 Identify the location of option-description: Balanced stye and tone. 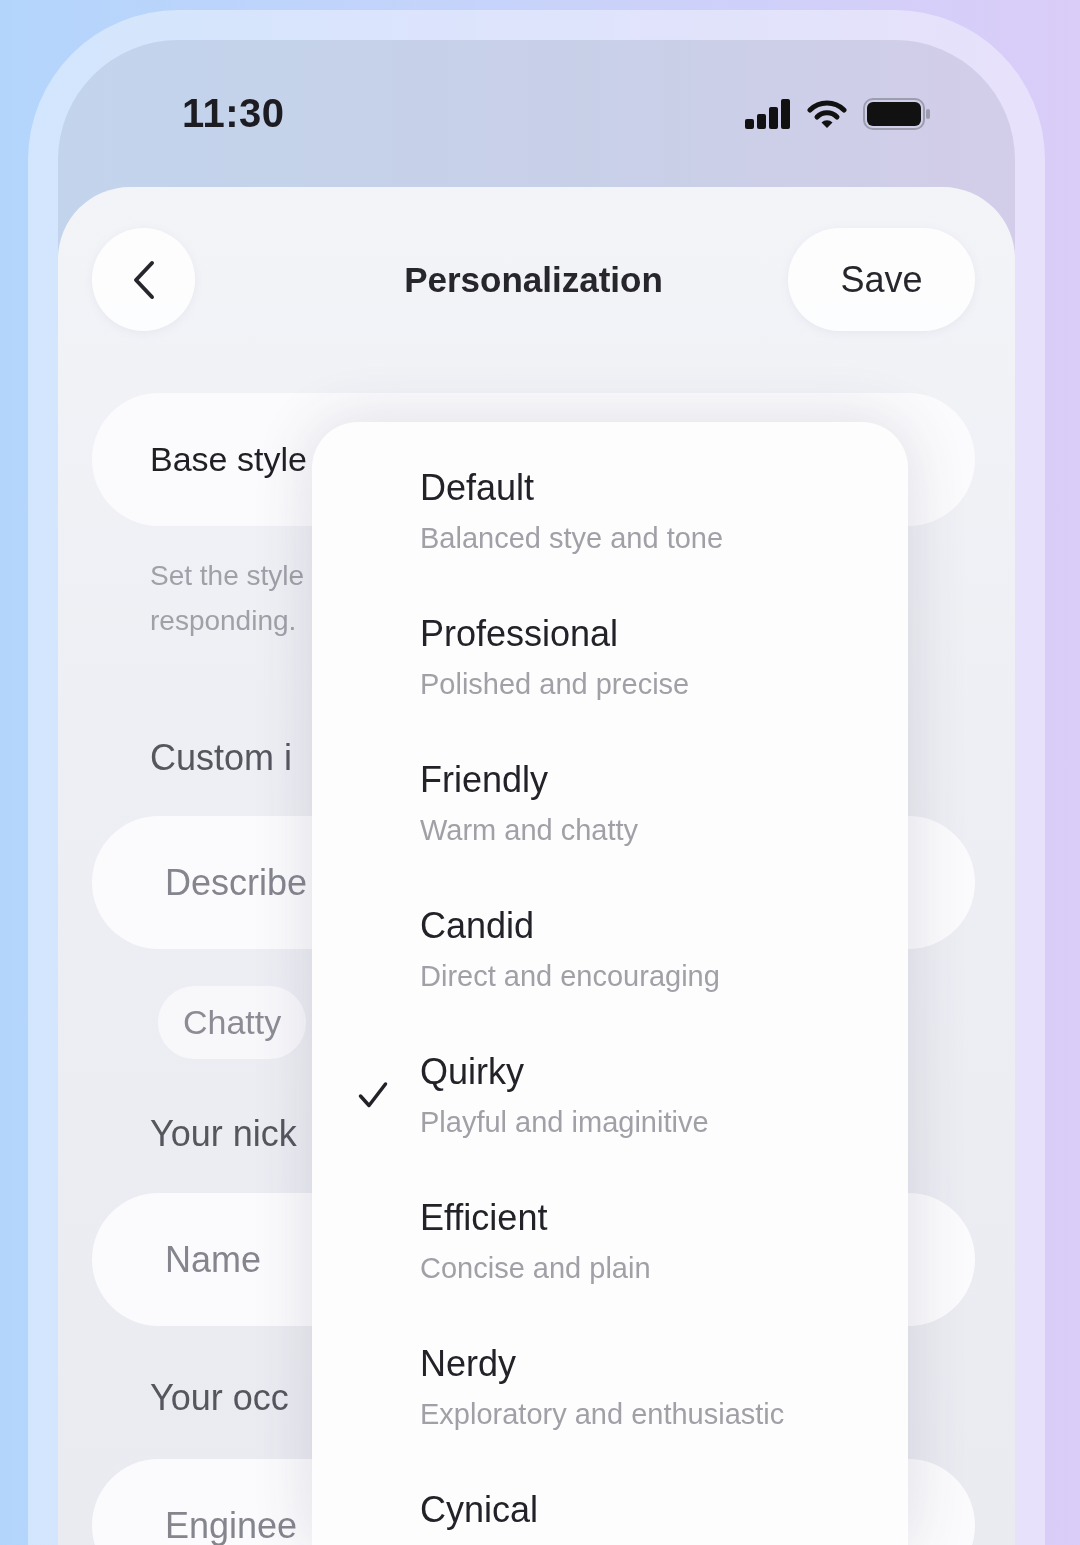
(572, 538).